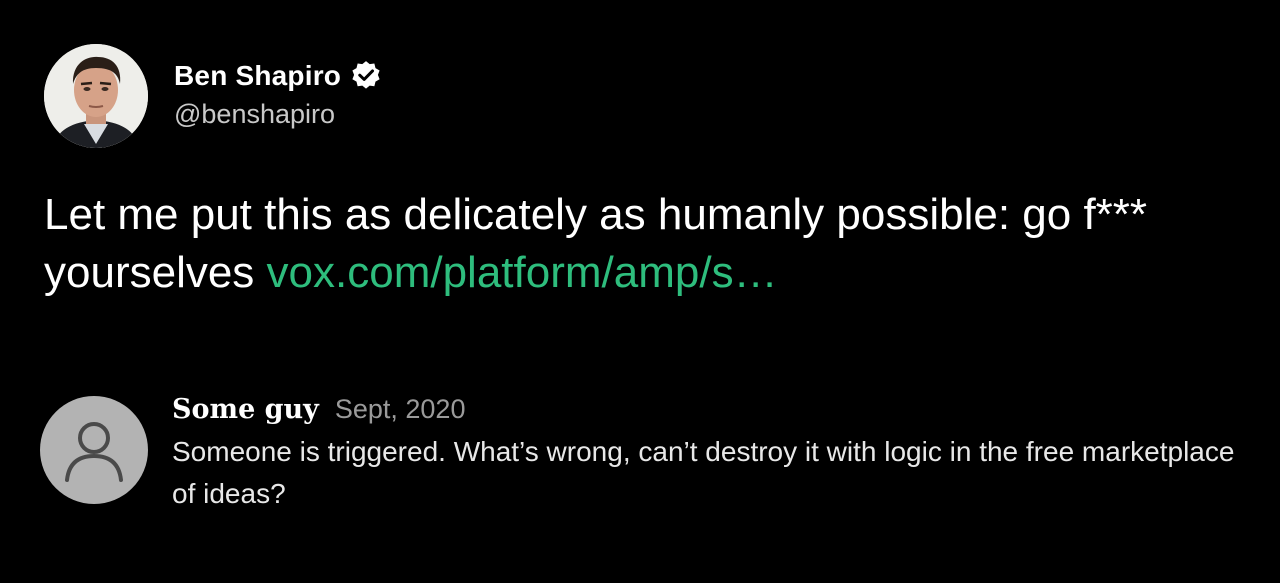 The image size is (1280, 583). What do you see at coordinates (257, 76) in the screenshot?
I see `author-name: Ben Shapiro` at bounding box center [257, 76].